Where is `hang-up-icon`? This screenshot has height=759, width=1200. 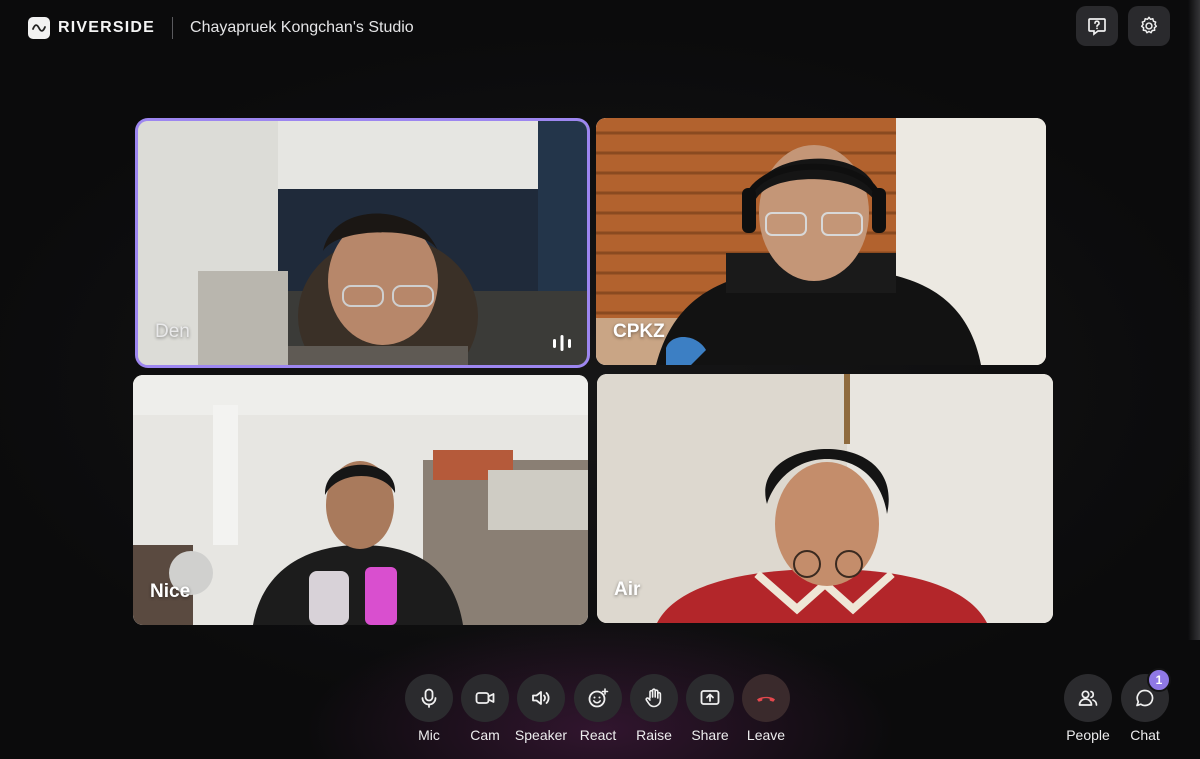
hang-up-icon is located at coordinates (766, 699).